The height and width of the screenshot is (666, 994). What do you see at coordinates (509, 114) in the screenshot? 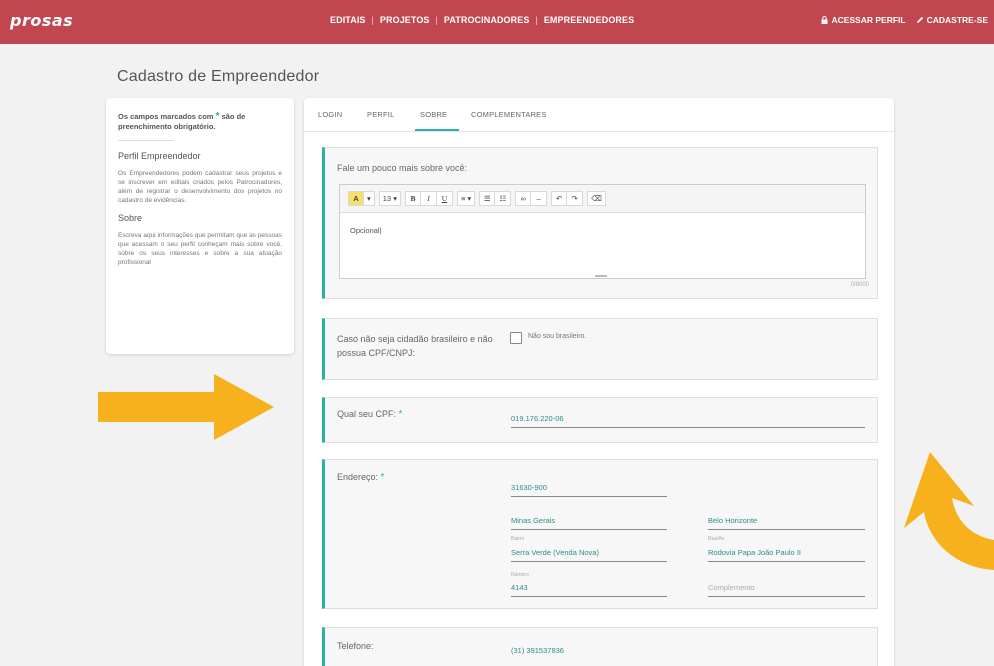
I see `tab-complementares: COMPLEMENTARES` at bounding box center [509, 114].